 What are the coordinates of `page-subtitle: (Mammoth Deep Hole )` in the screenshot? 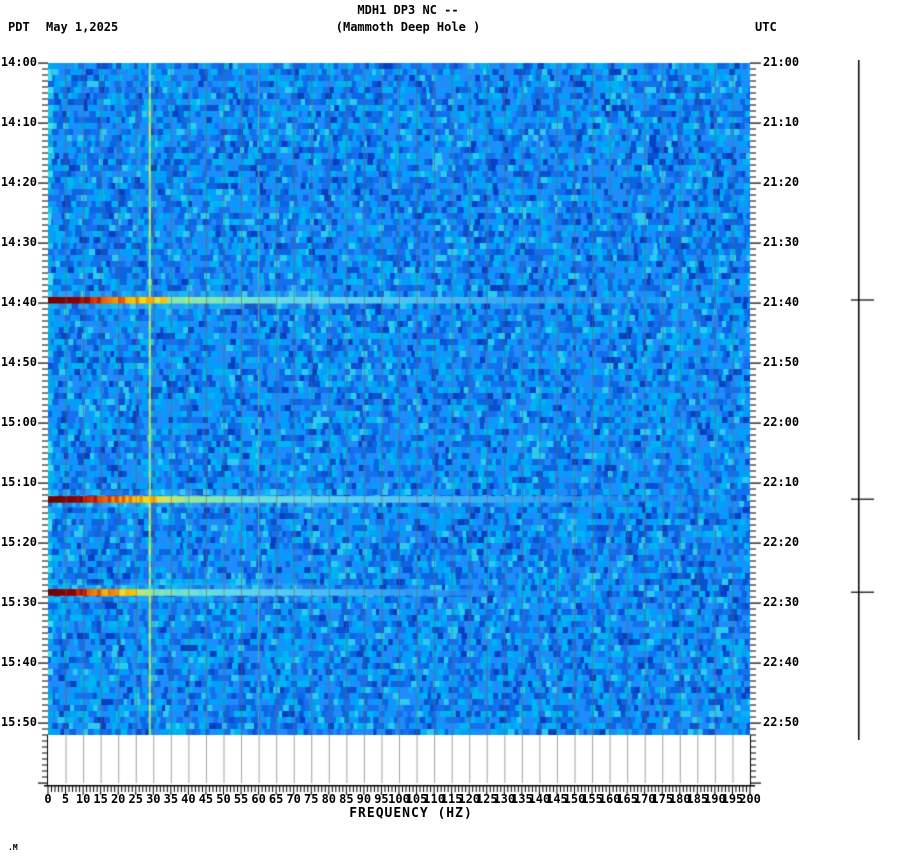 It's located at (408, 27).